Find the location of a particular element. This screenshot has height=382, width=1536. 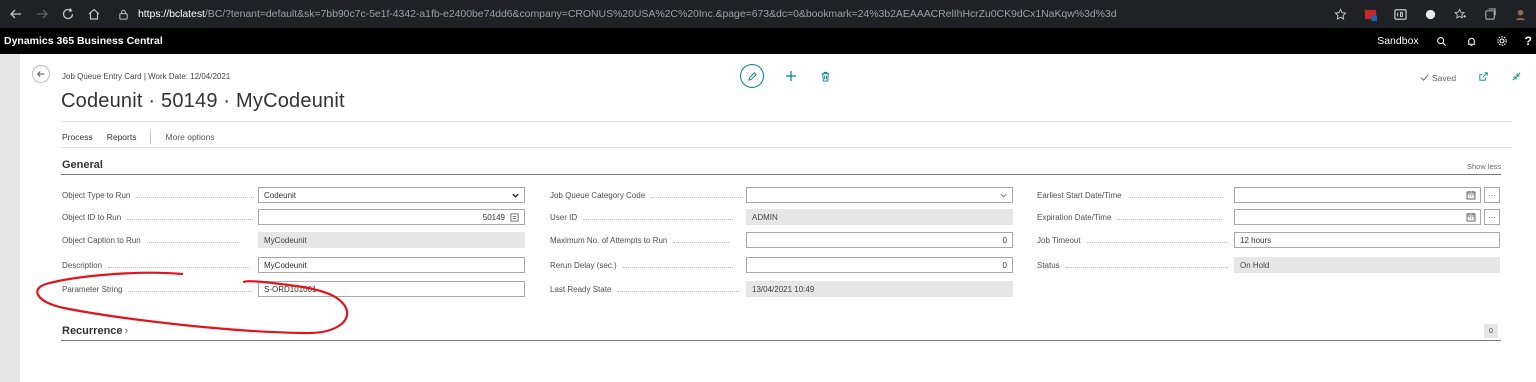

job-queue-category-label: Job Queue Category Code is located at coordinates (647, 195).